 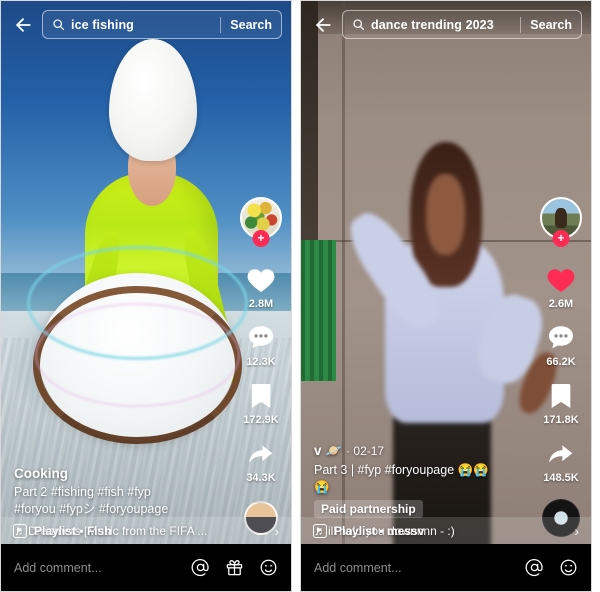 I want to click on comment-bar-icons-left, so click(x=234, y=567).